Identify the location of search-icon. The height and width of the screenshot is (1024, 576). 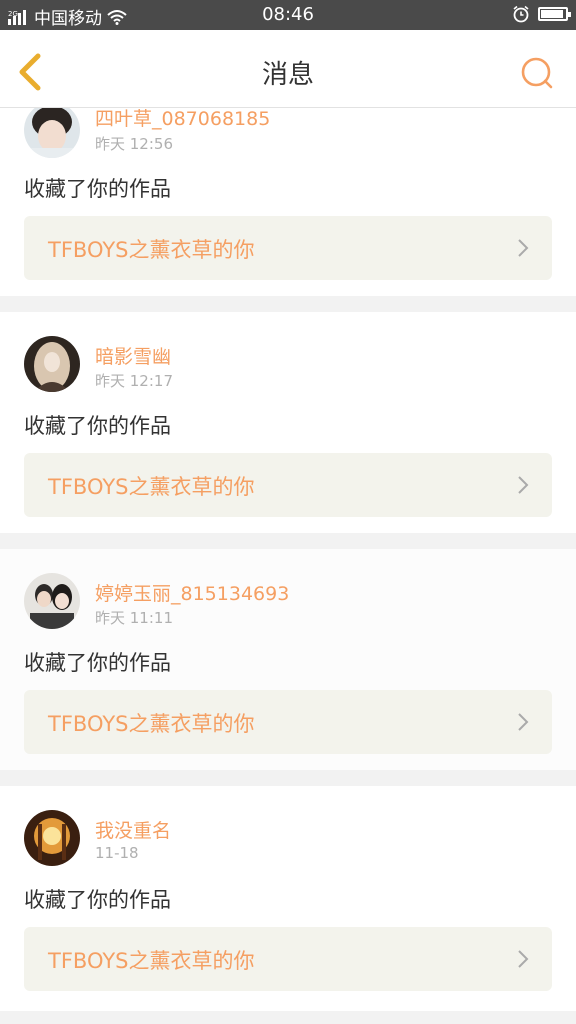
(538, 74).